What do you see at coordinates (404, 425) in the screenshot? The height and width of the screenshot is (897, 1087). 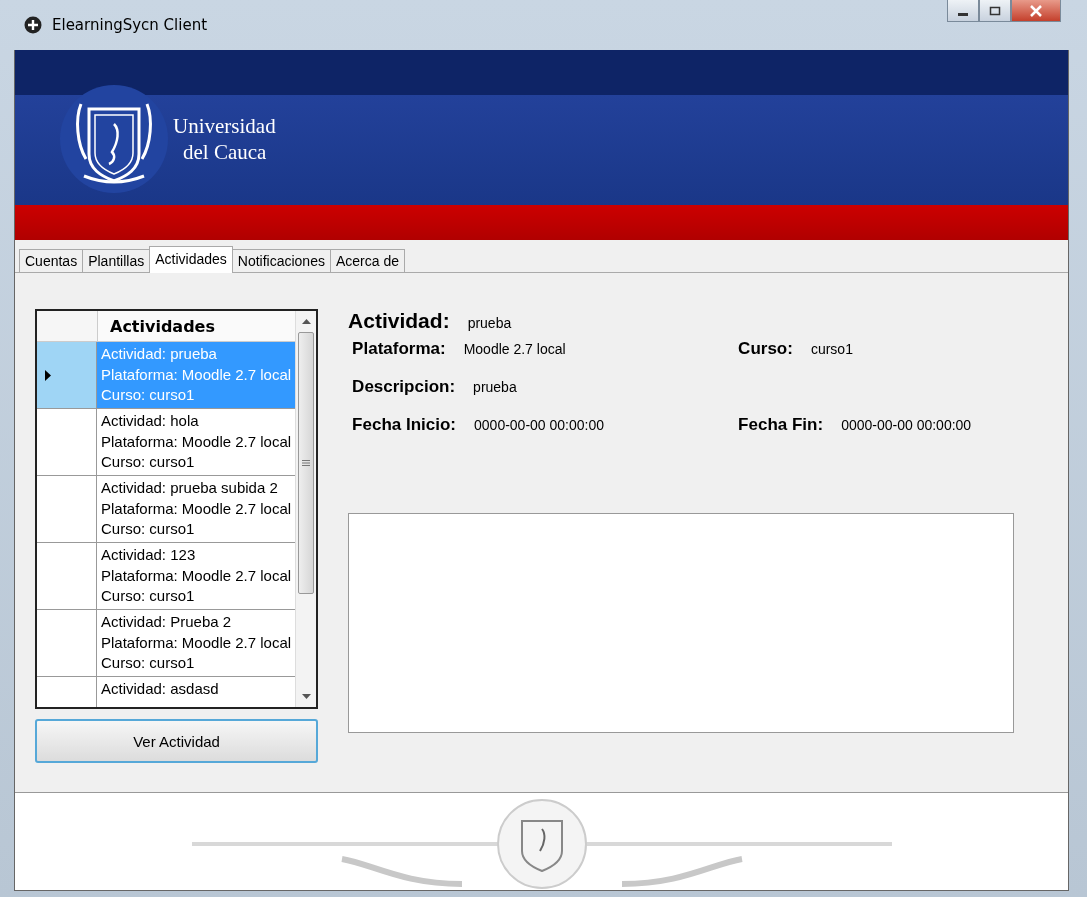 I see `field-label: Fecha Inicio:` at bounding box center [404, 425].